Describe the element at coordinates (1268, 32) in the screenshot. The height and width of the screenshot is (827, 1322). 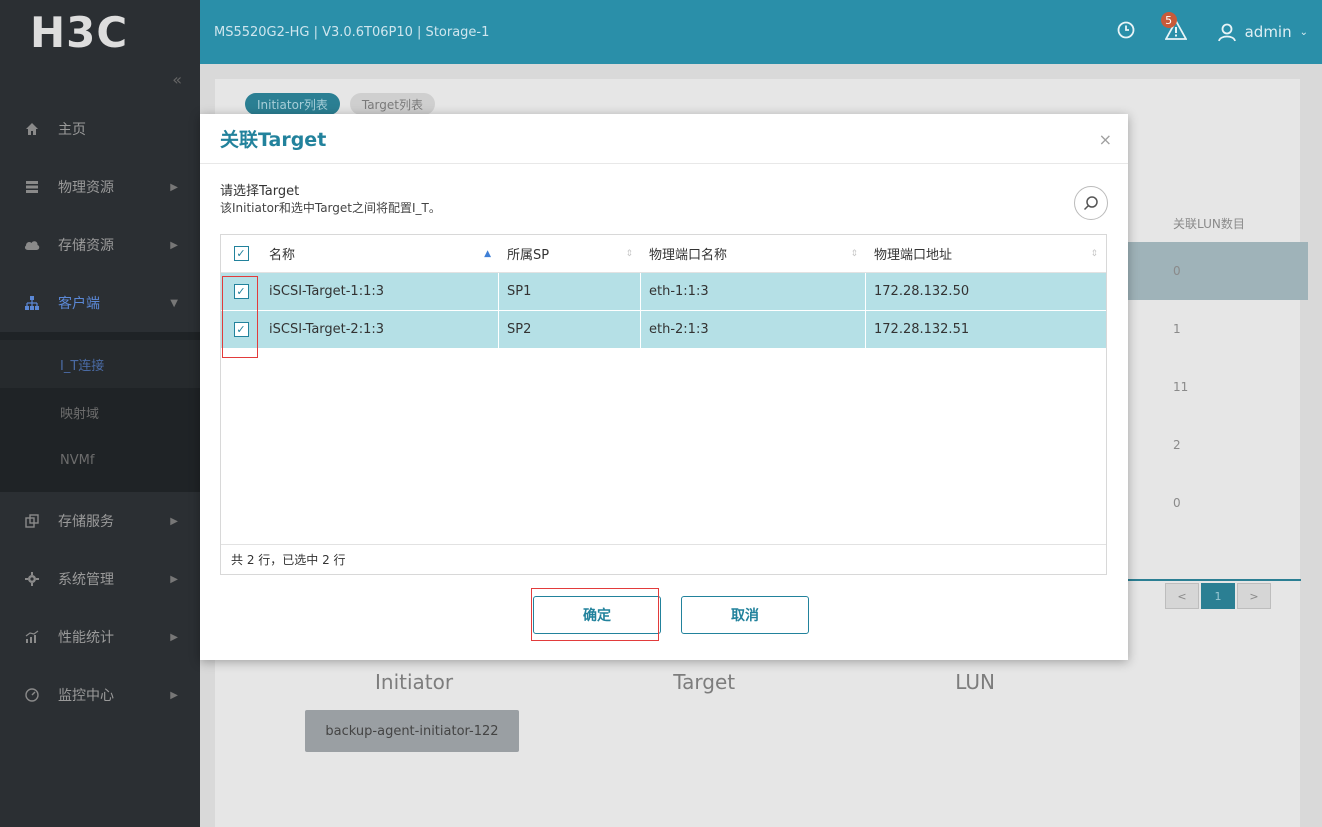
I see `username: admin` at that location.